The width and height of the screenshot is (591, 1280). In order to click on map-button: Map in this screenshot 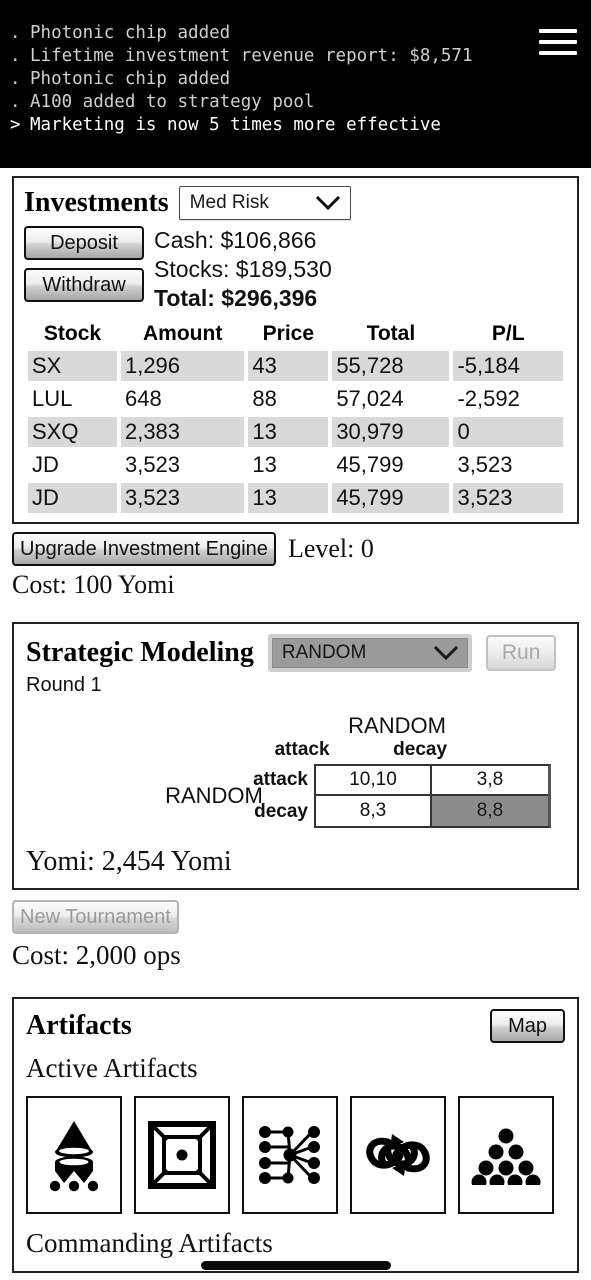, I will do `click(527, 1026)`.